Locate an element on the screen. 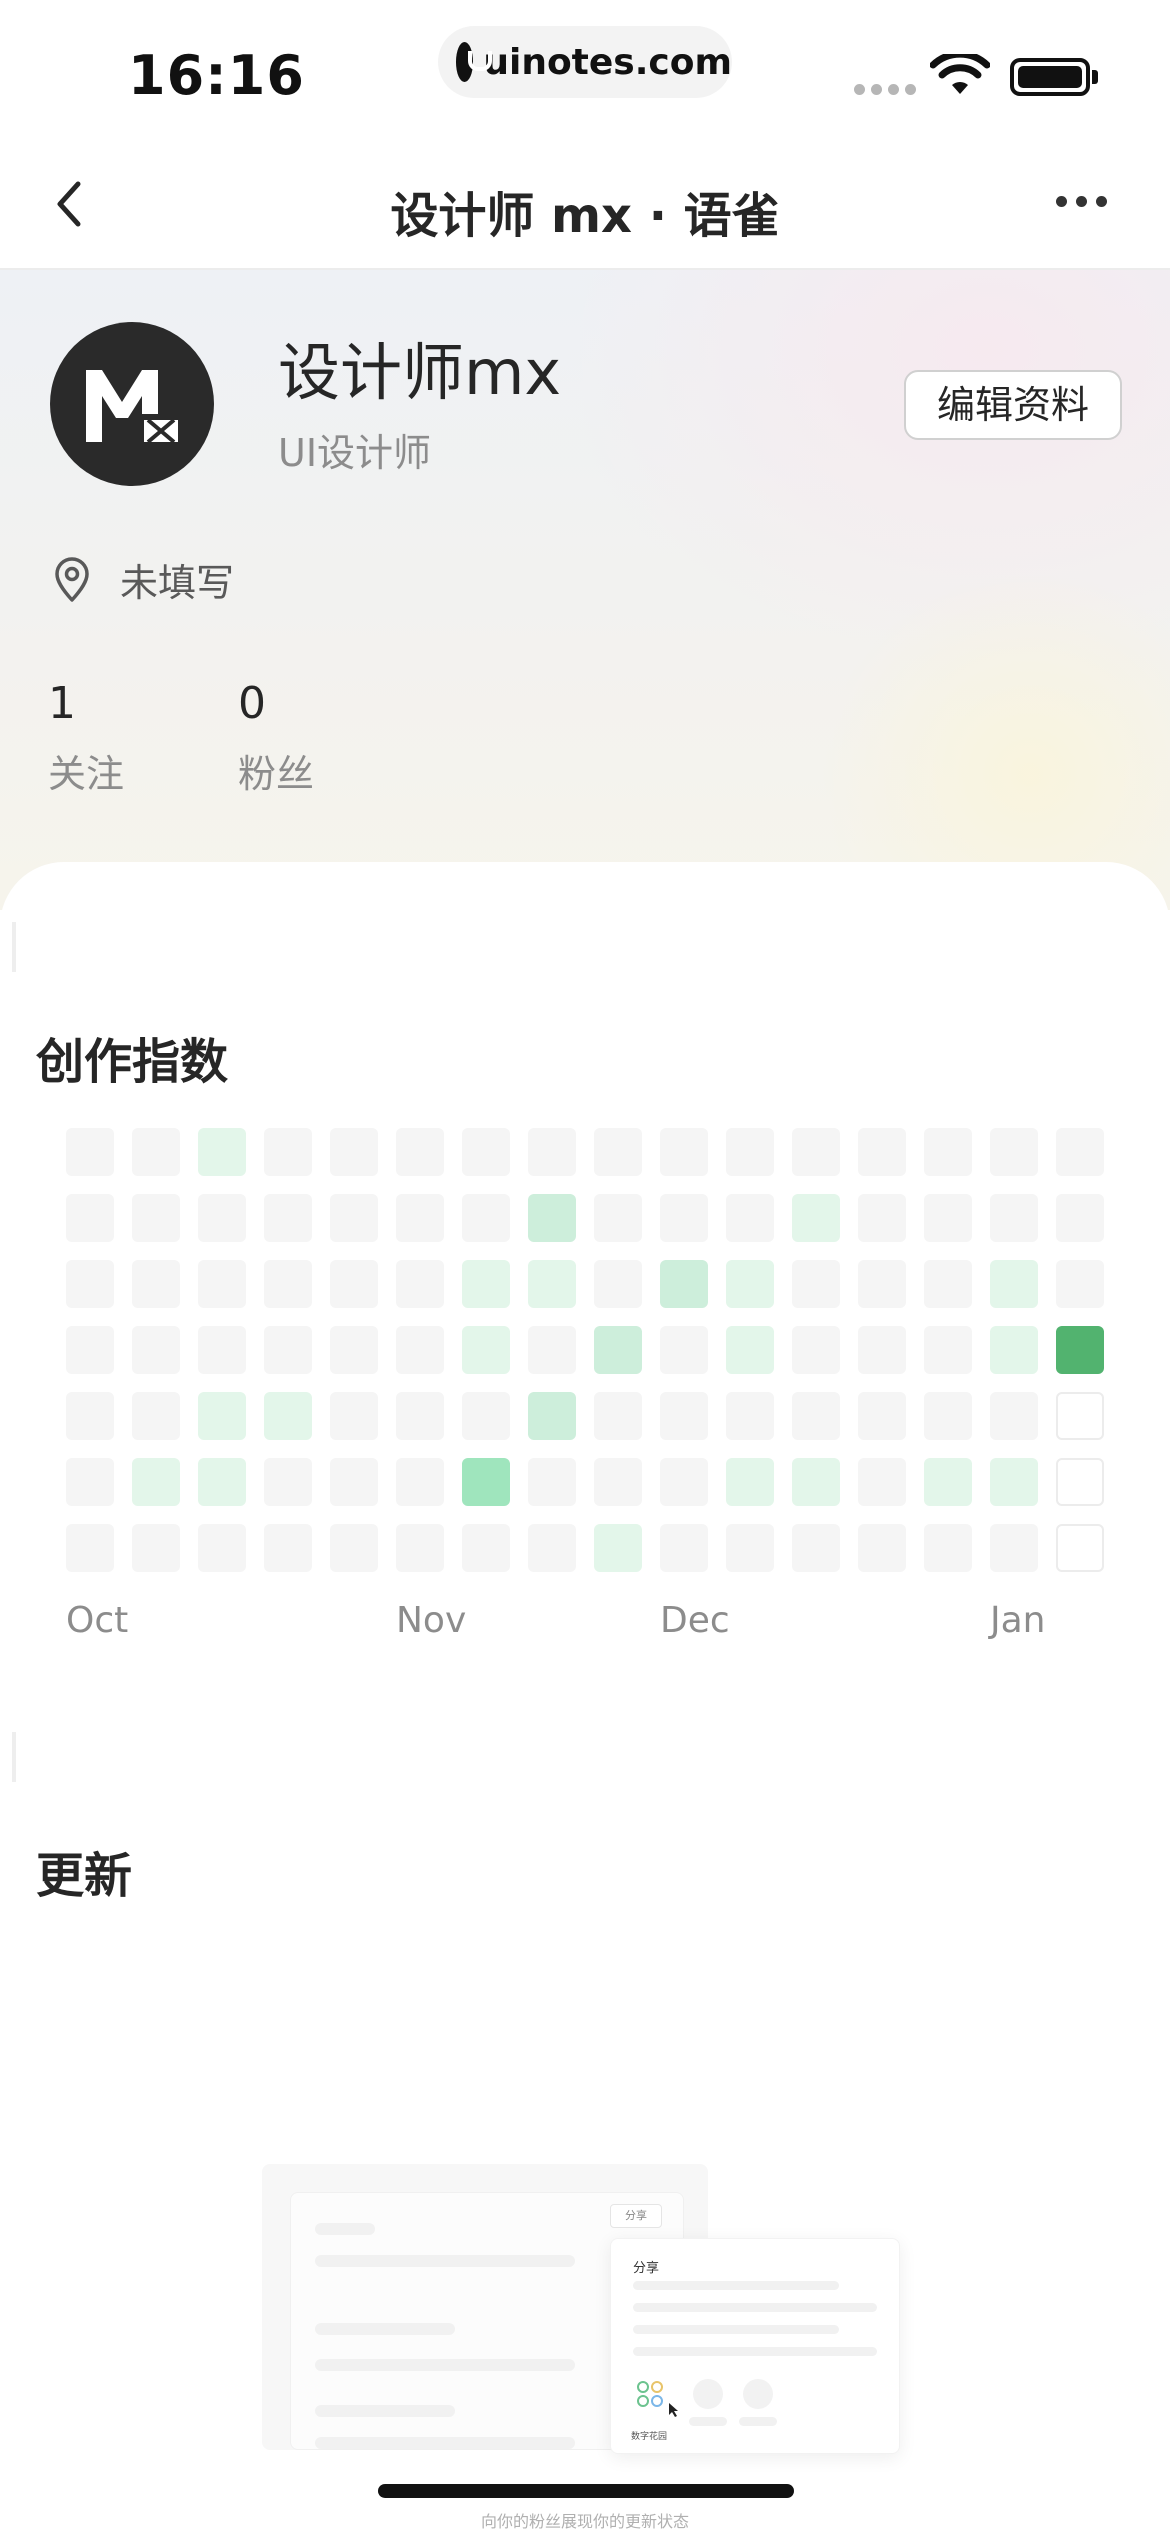  more-icon is located at coordinates (1081, 201).